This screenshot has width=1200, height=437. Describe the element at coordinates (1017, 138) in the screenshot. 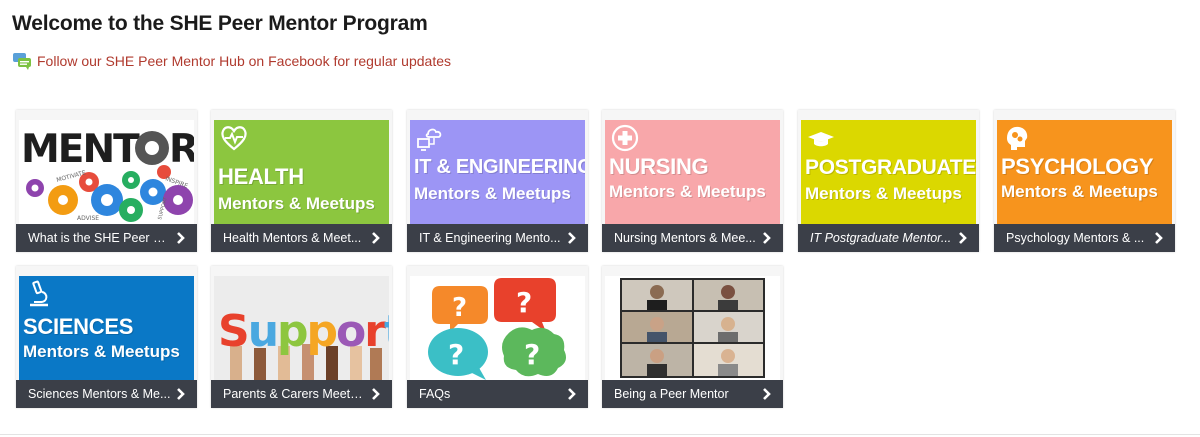

I see `brain-gears-icon` at that location.